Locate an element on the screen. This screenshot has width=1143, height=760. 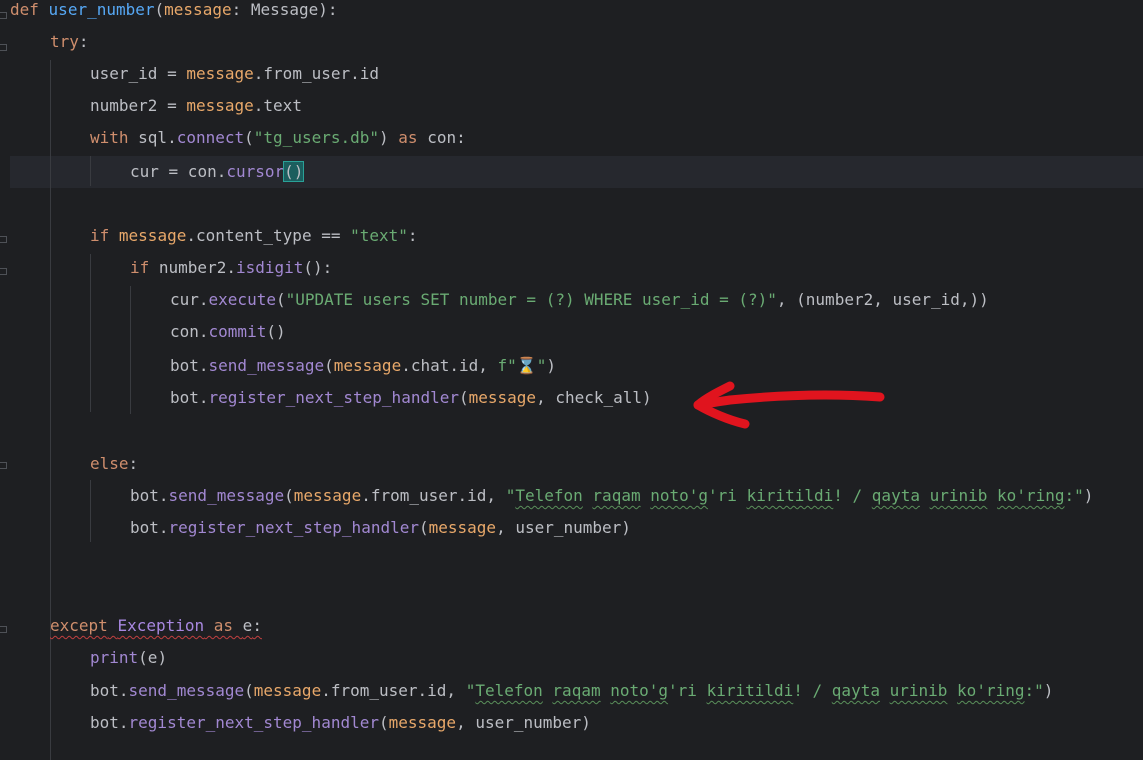
string-literal: :" is located at coordinates (1034, 690).